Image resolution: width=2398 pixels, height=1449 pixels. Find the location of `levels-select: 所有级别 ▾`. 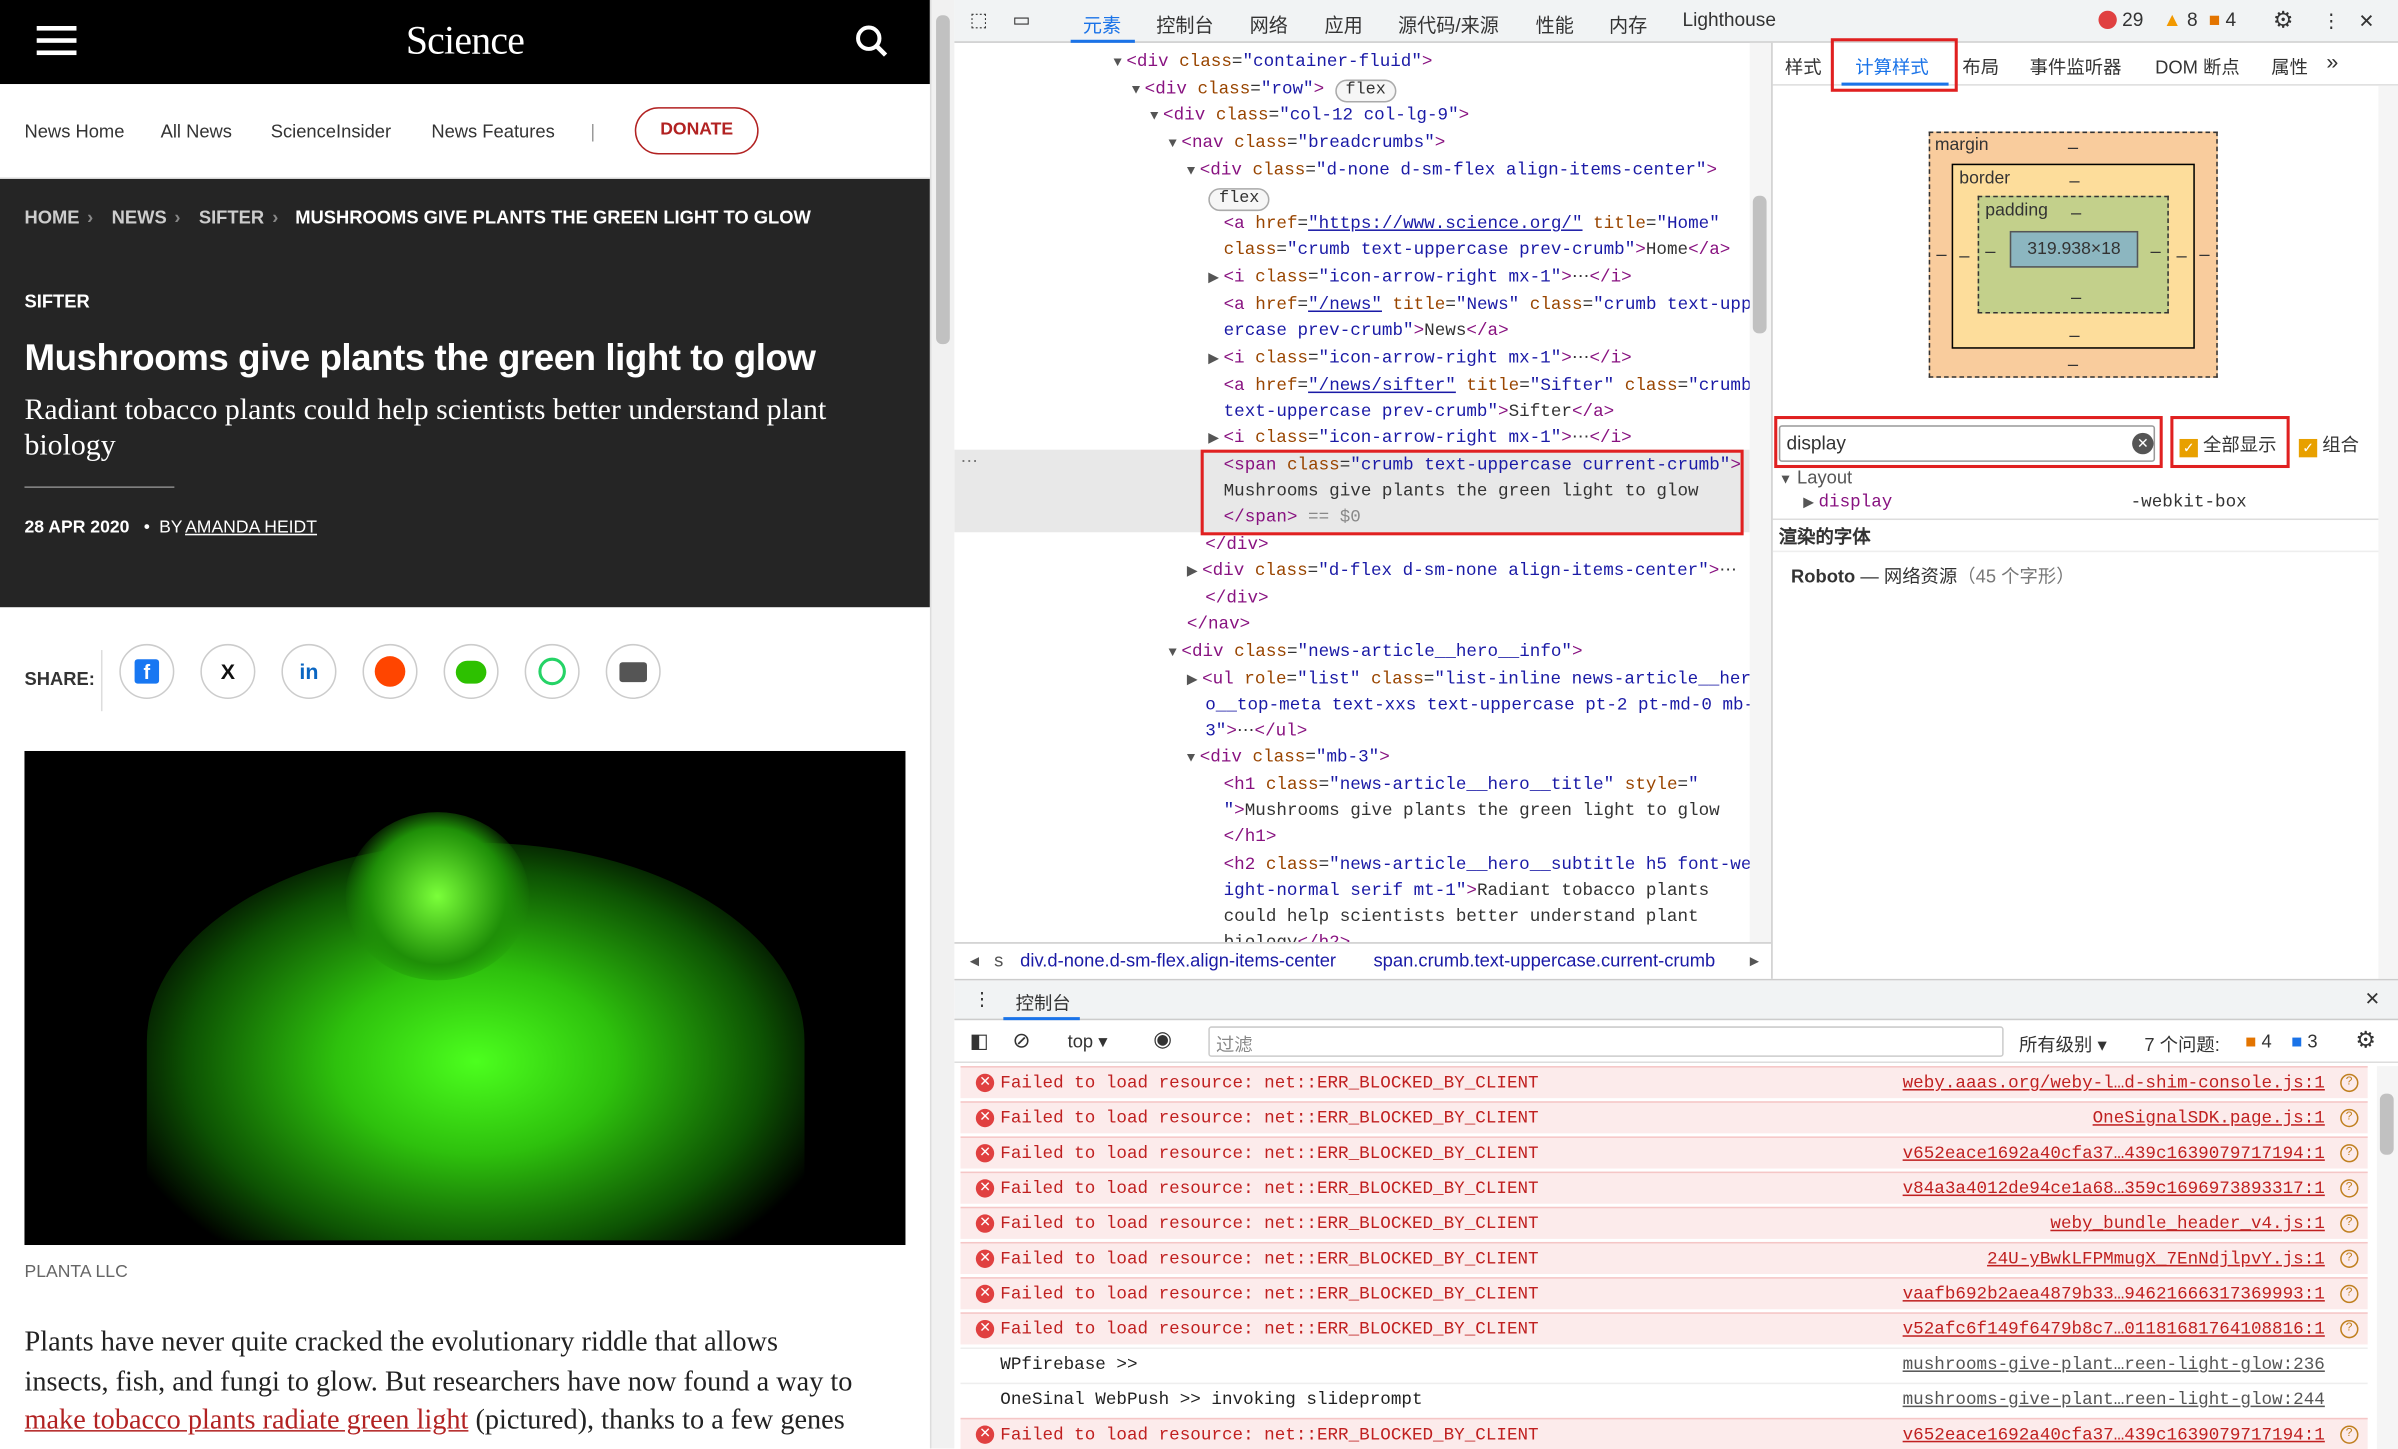

levels-select: 所有级别 ▾ is located at coordinates (2063, 1044).